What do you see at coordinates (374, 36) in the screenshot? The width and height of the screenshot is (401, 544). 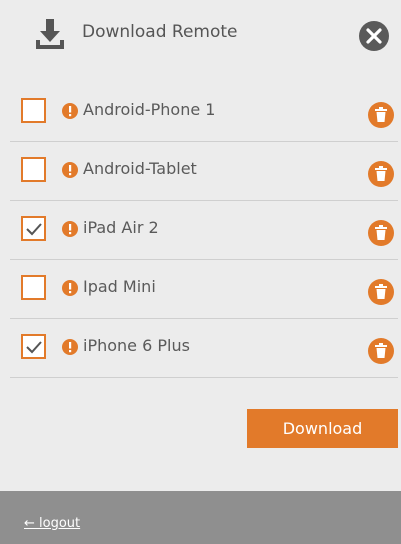 I see `close-icon` at bounding box center [374, 36].